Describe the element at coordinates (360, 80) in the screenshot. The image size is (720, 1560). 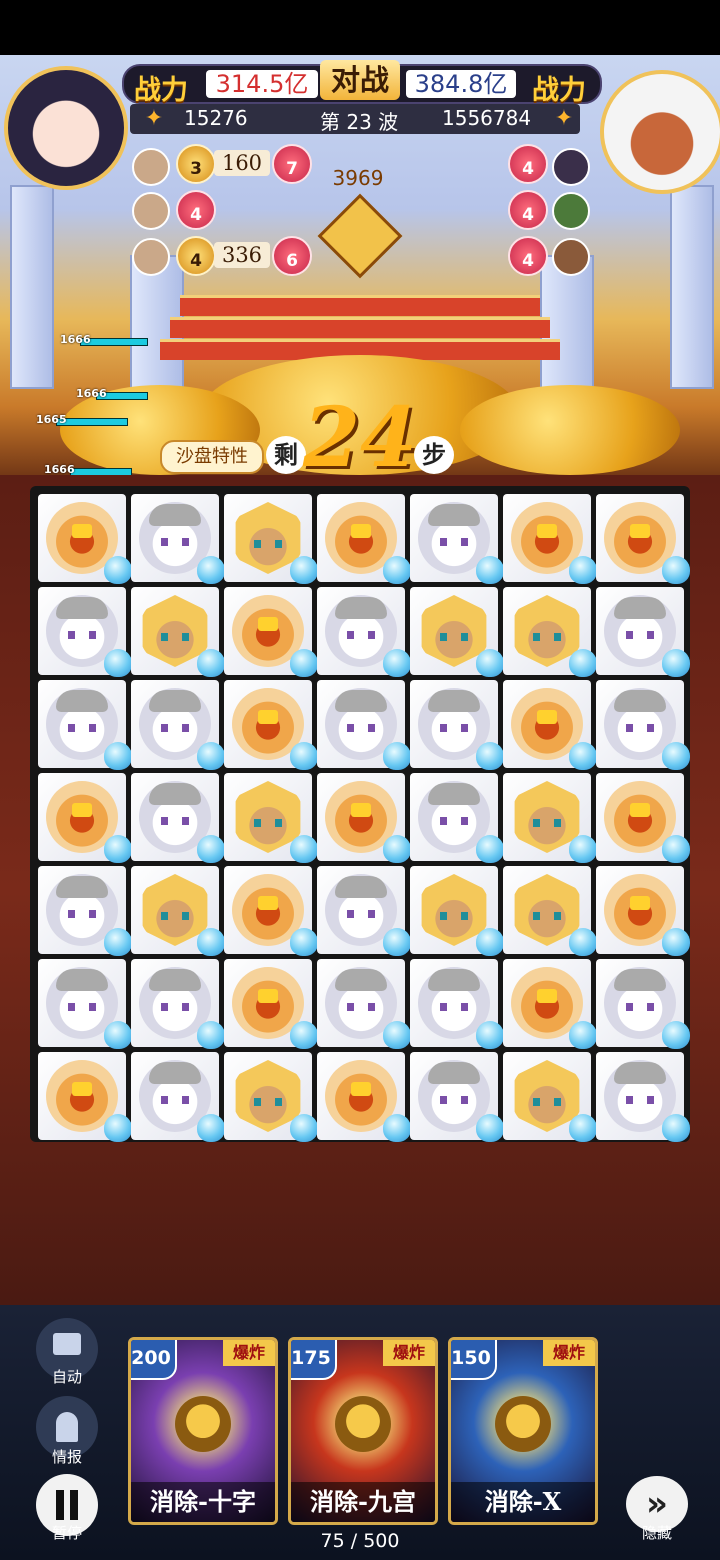
I see `vs-label: 对战` at that location.